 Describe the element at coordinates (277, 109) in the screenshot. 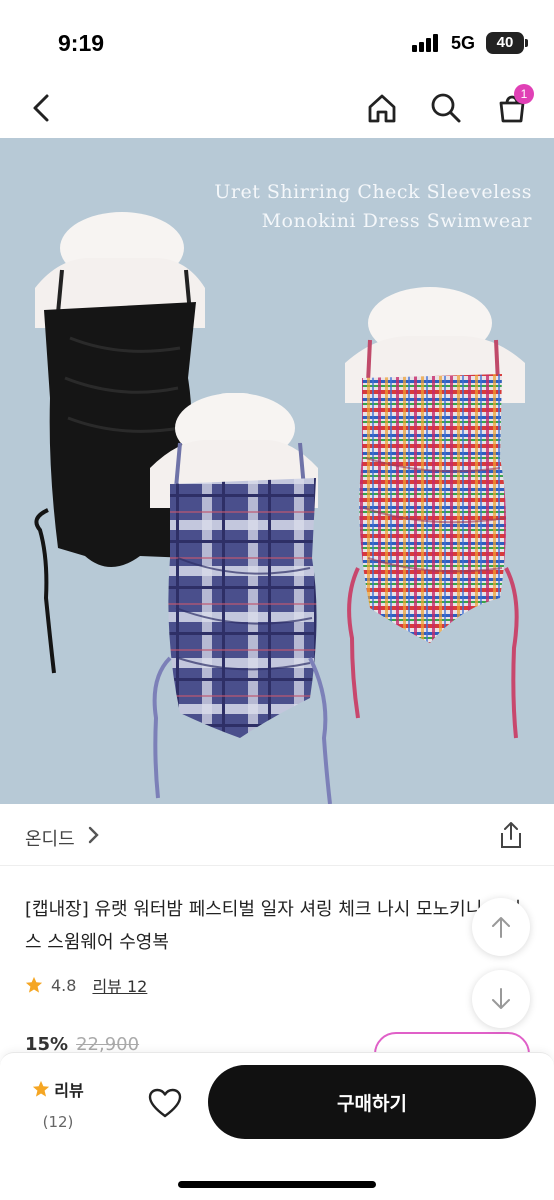

I see `nav-bar: 1` at that location.